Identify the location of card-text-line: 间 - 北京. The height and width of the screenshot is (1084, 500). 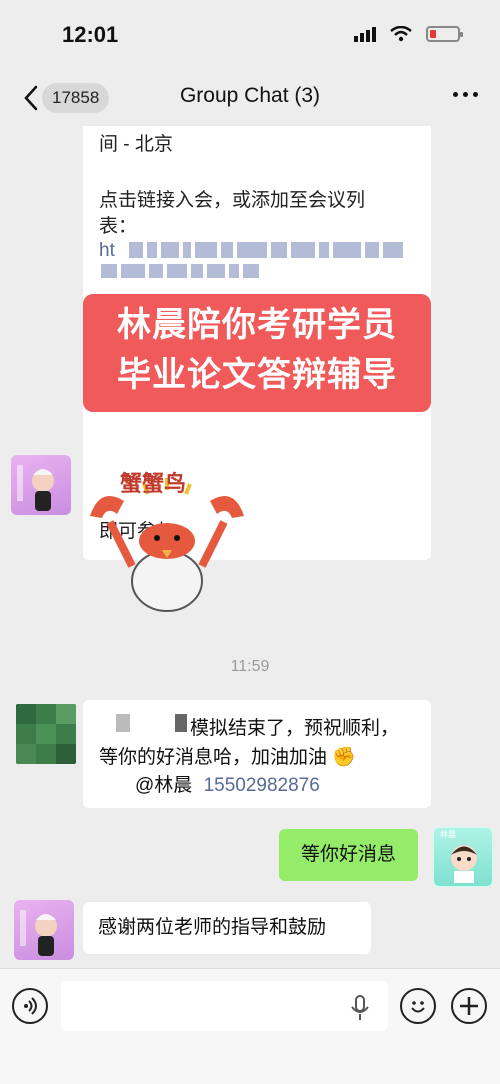
(136, 144).